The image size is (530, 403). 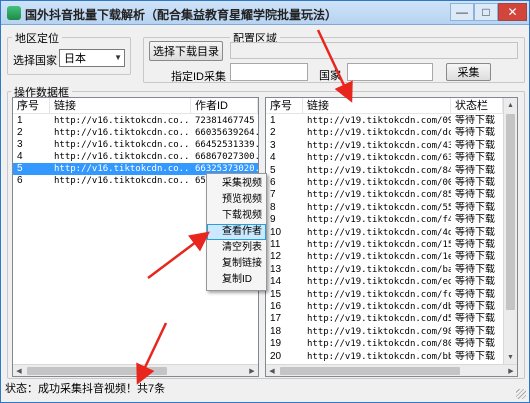 I want to click on table-row: 16 http://v19.tiktokcdn.com/db2... 等待下载, so click(x=384, y=307).